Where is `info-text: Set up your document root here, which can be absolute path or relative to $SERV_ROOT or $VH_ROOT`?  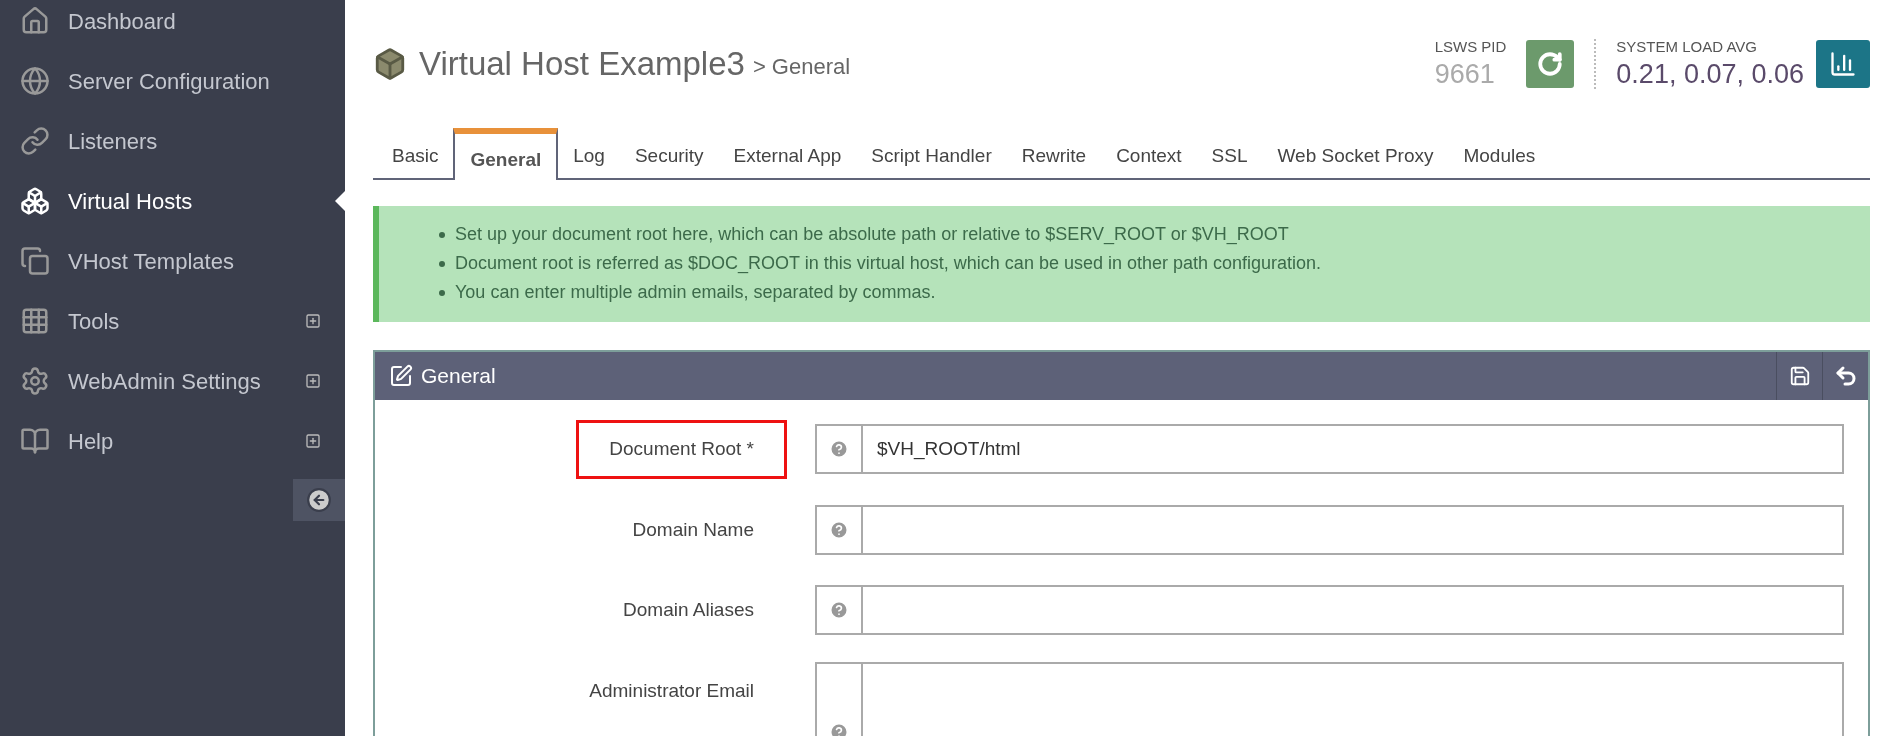 info-text: Set up your document root here, which can be absolute path or relative to $SERV_ROOT or $VH_ROOT is located at coordinates (872, 235).